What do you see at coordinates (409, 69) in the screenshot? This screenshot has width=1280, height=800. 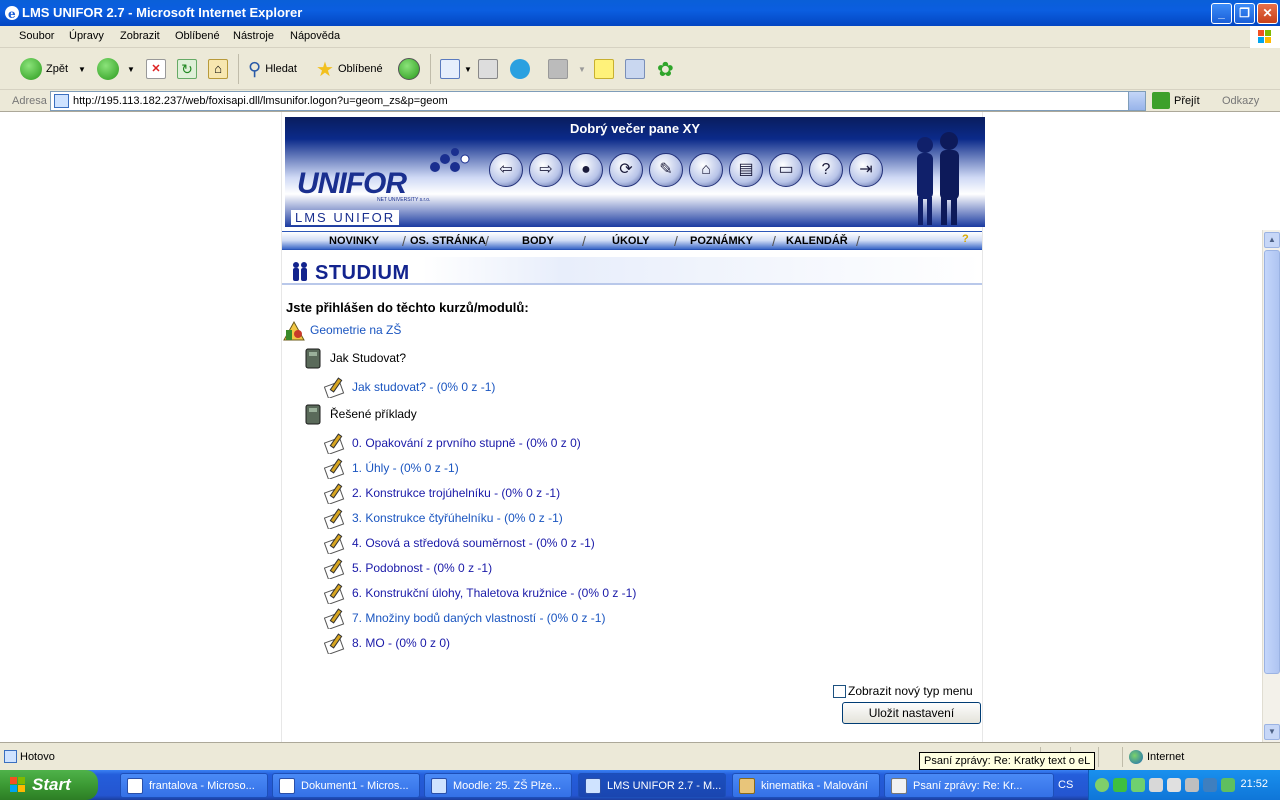 I see `history-button` at bounding box center [409, 69].